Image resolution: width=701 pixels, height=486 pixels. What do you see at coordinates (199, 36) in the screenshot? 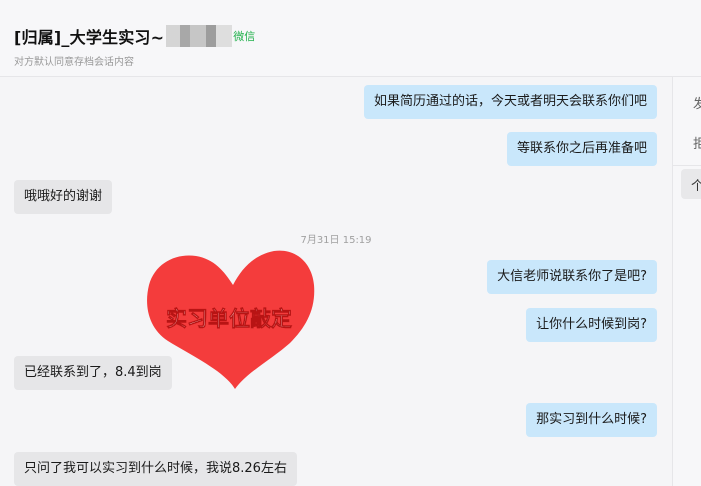
I see `redacted-name` at bounding box center [199, 36].